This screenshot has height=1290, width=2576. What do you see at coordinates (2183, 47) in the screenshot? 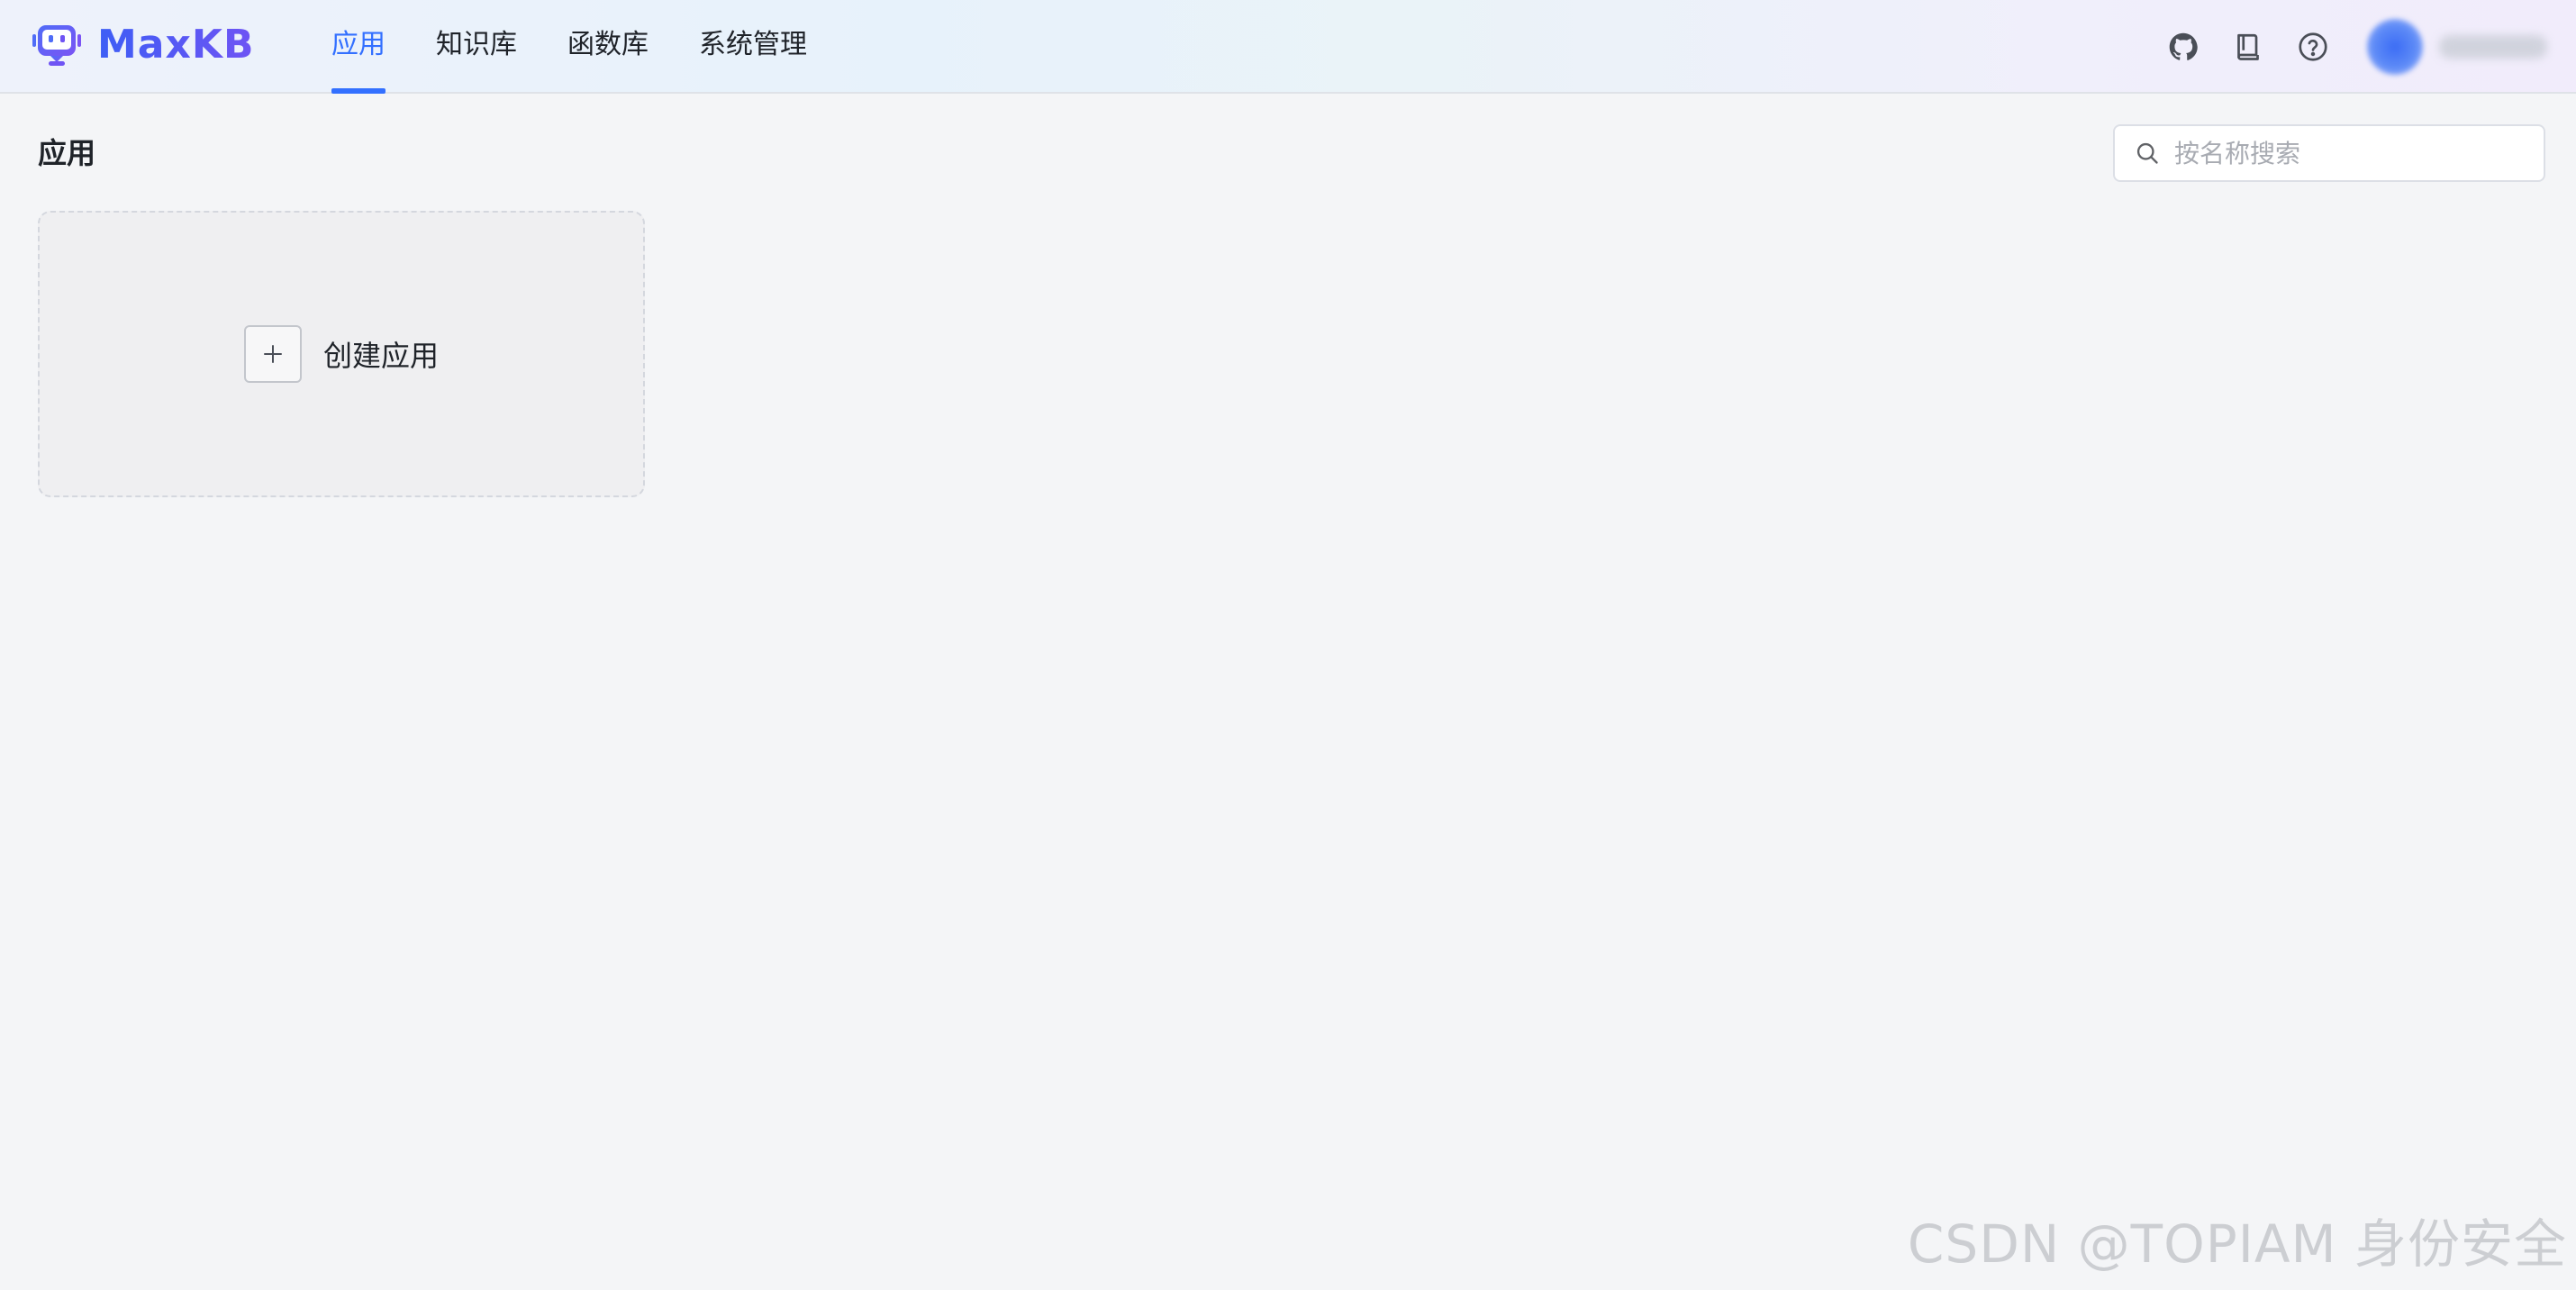
I see `github-icon` at bounding box center [2183, 47].